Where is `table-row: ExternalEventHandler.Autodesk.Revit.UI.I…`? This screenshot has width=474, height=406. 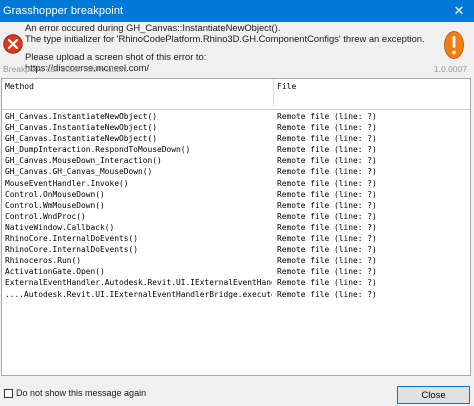
table-row: ExternalEventHandler.Autodesk.Revit.UI.I… is located at coordinates (236, 282).